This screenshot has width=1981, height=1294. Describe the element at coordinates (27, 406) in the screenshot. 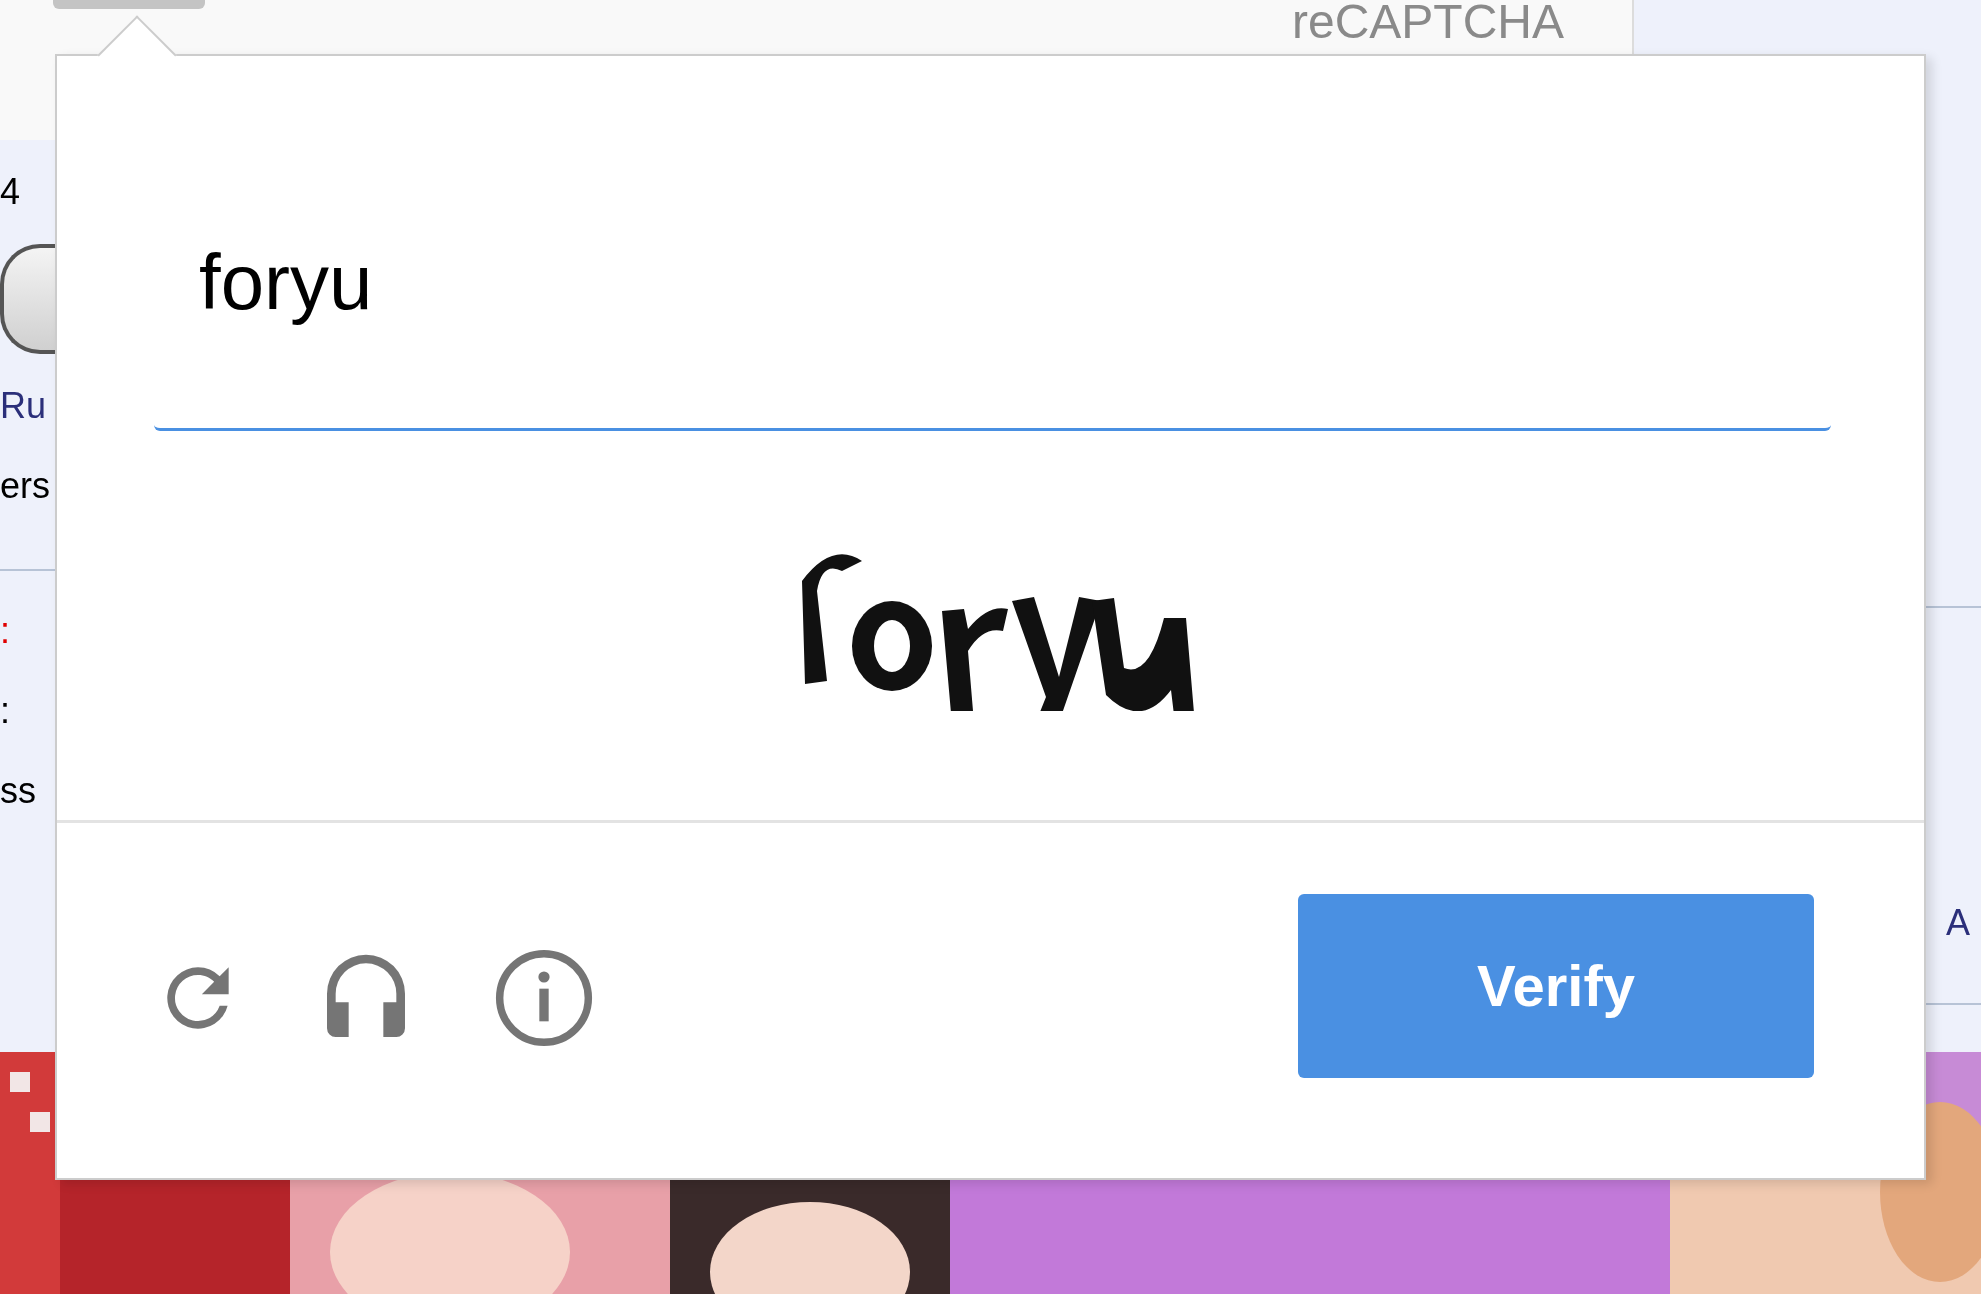

I see `link-fragment: Ru` at that location.